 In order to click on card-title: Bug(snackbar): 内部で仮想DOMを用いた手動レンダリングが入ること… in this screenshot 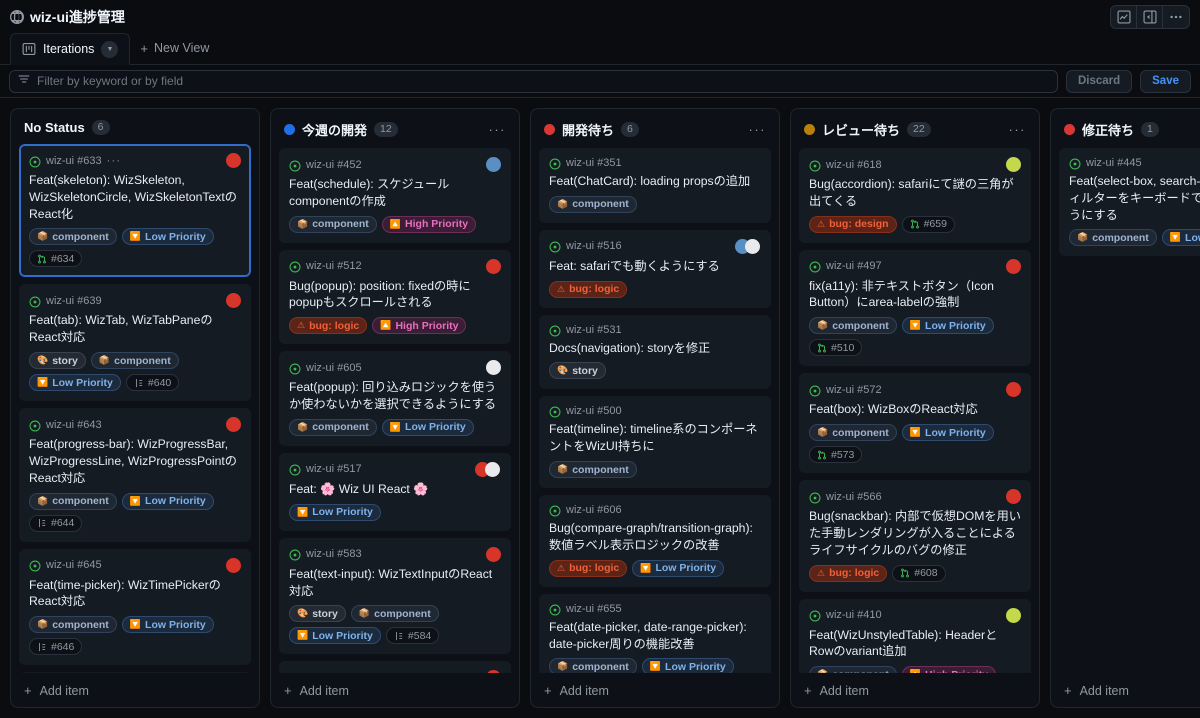, I will do `click(915, 533)`.